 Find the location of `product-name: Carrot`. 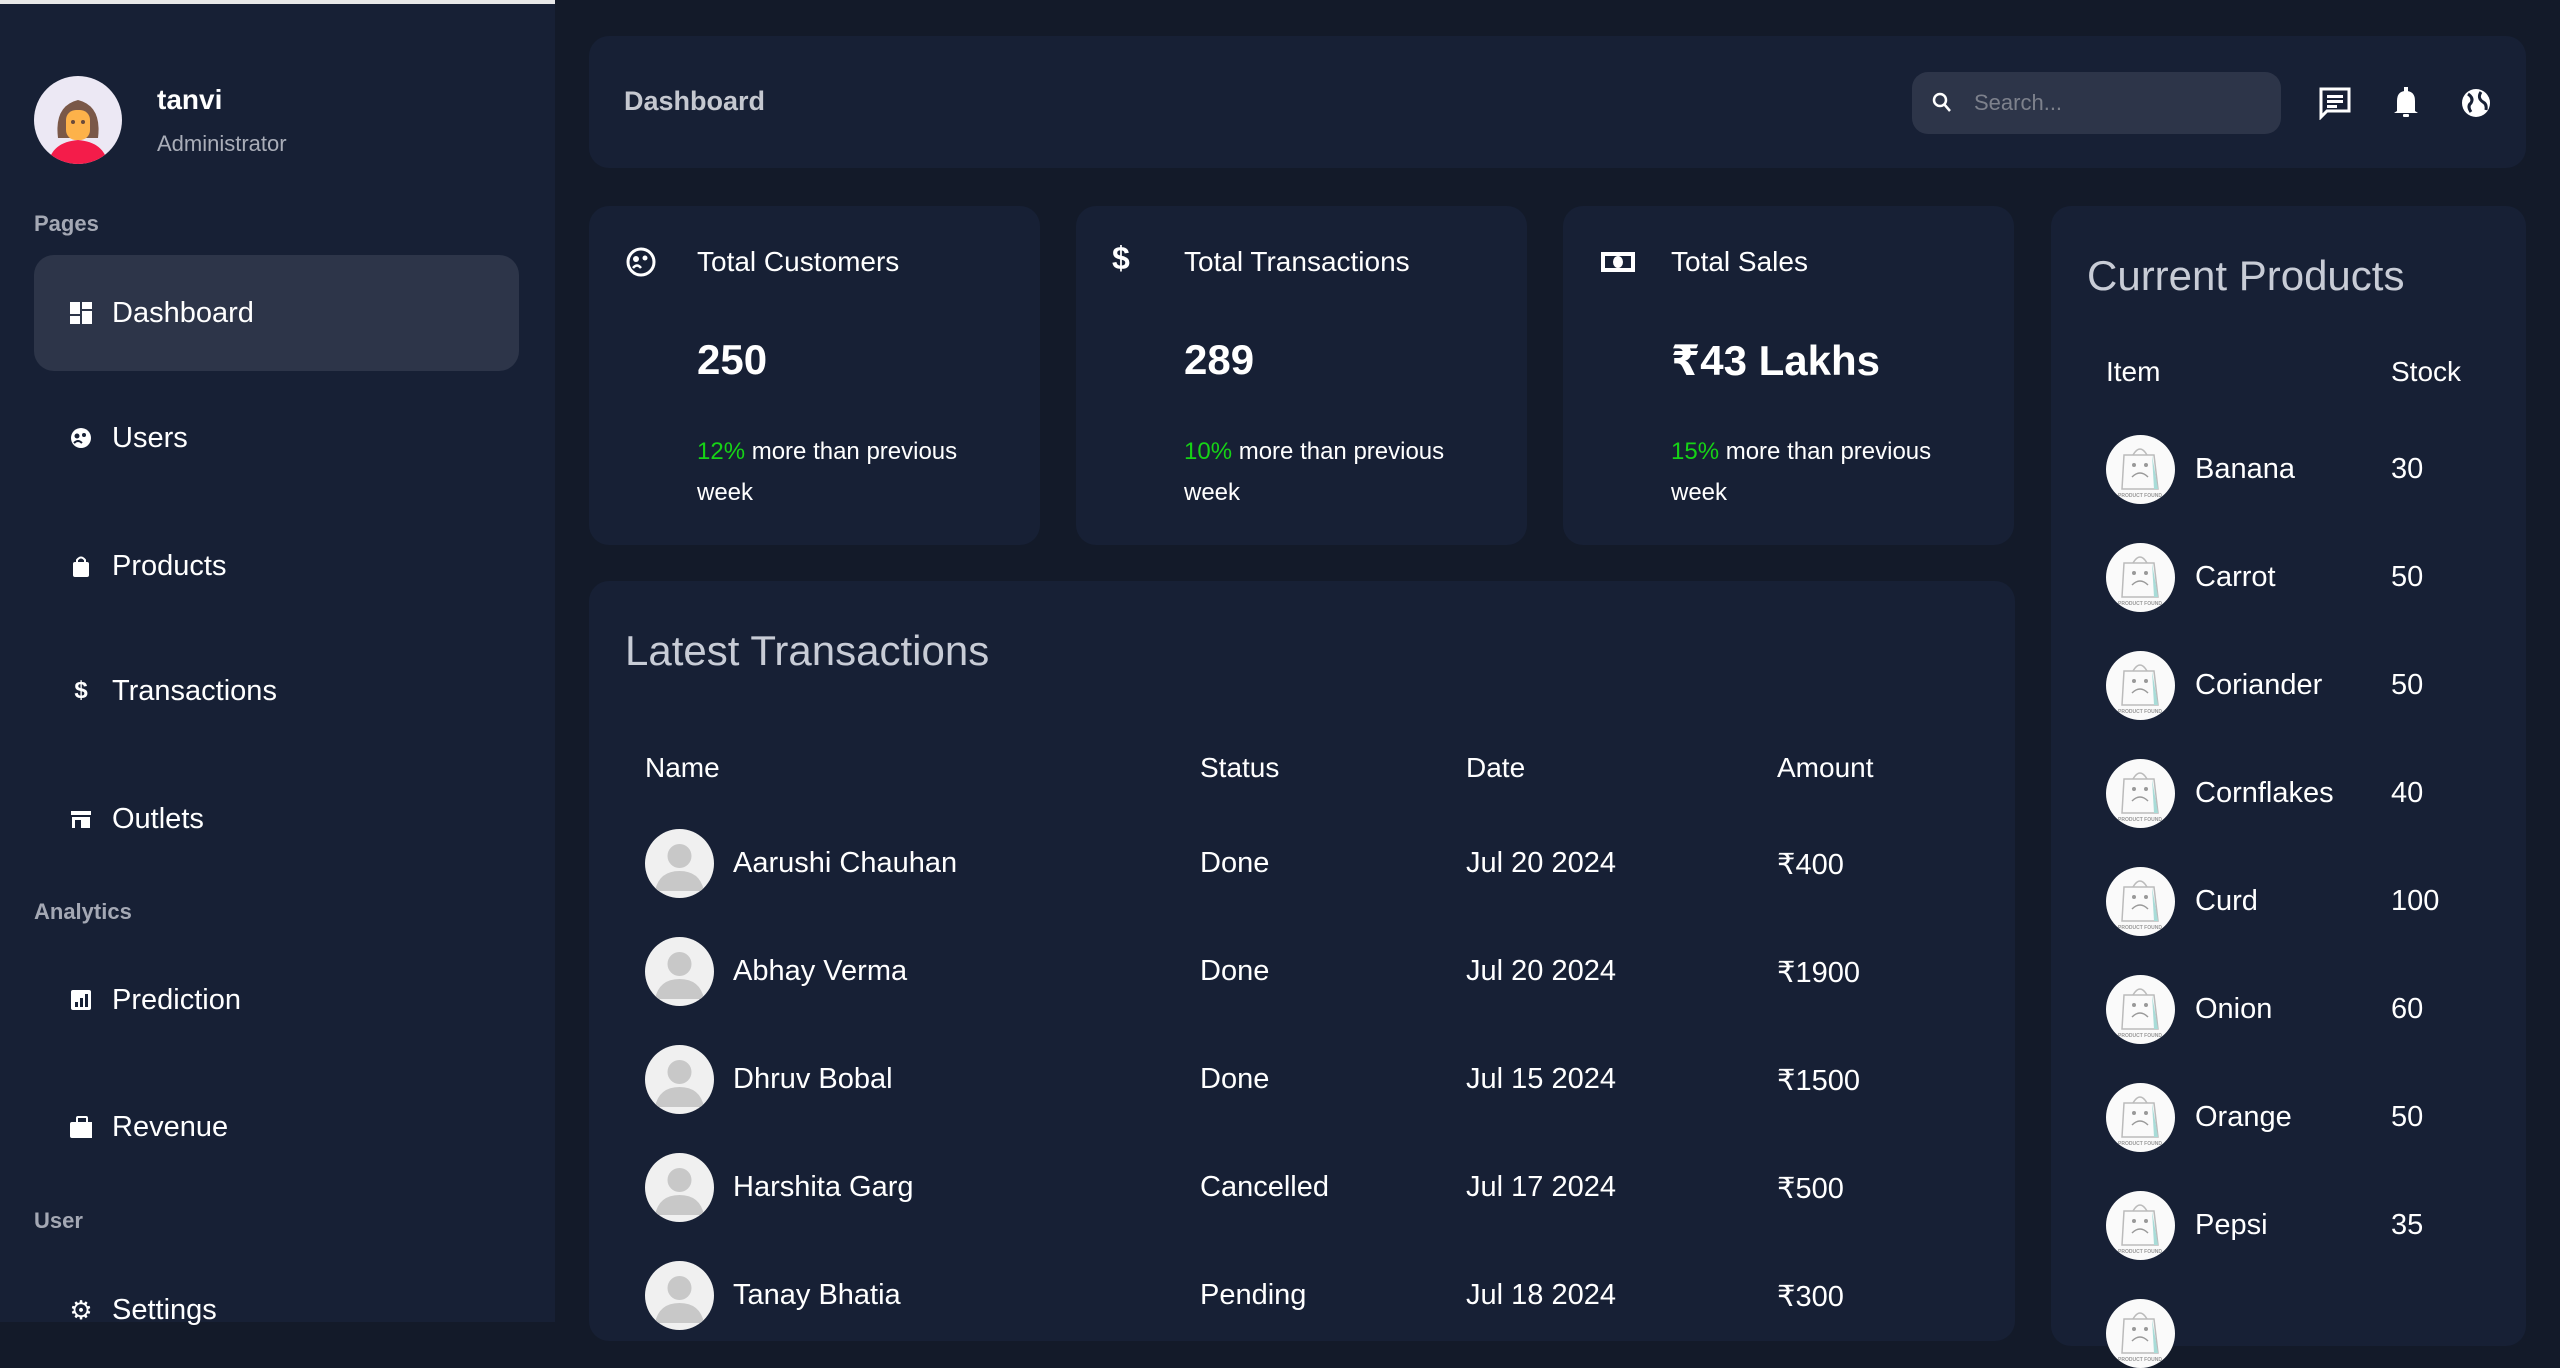

product-name: Carrot is located at coordinates (2235, 577).